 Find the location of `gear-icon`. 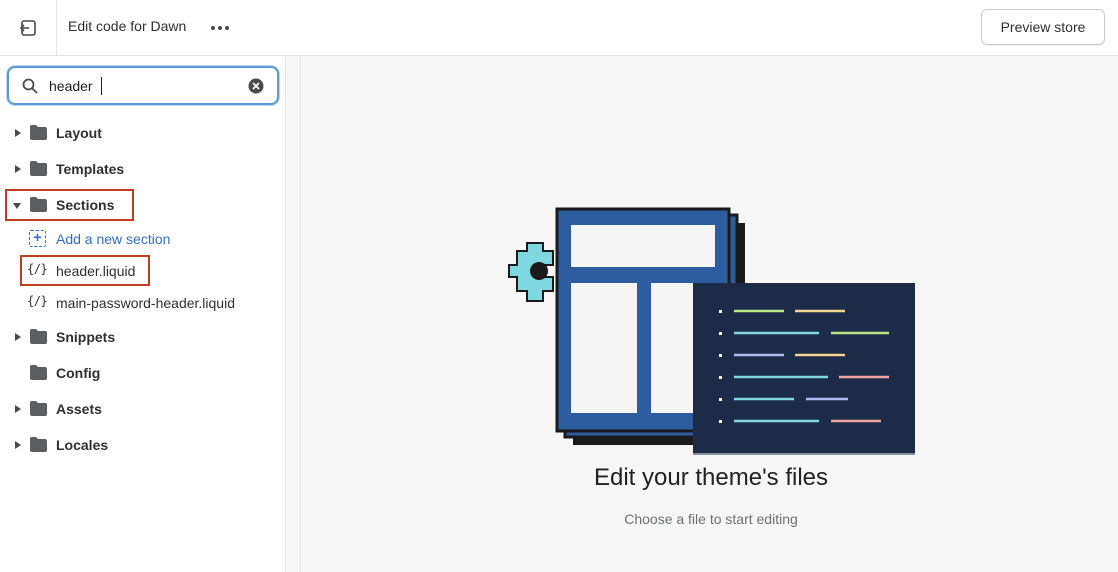

gear-icon is located at coordinates (531, 272).